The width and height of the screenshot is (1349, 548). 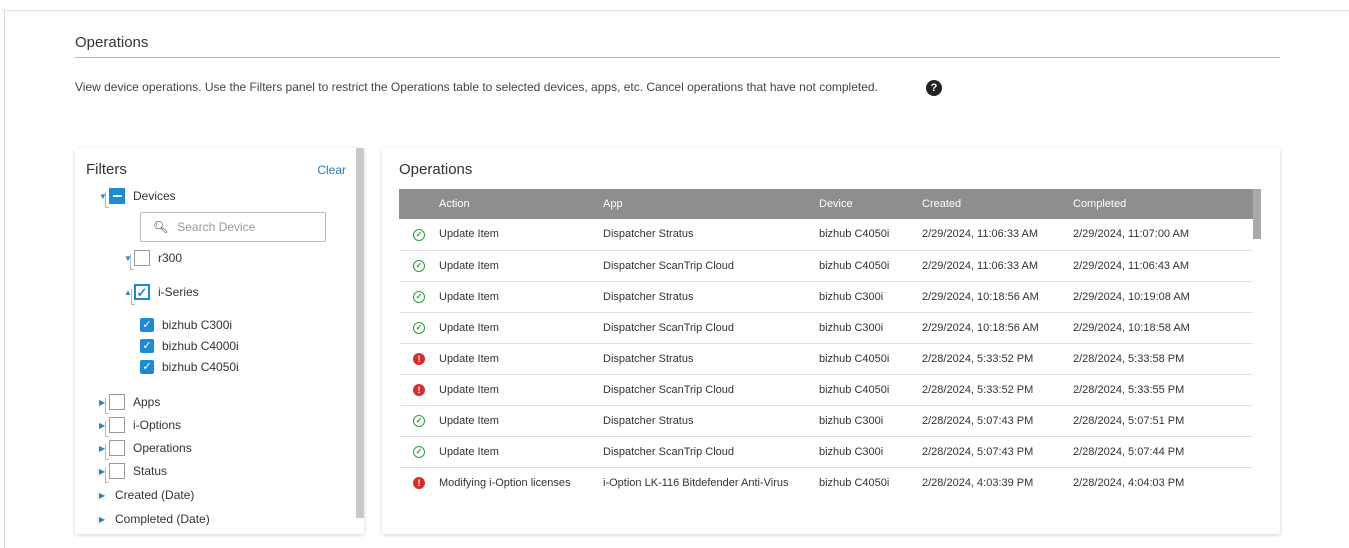 I want to click on column-header-completed: Completed, so click(x=1163, y=204).